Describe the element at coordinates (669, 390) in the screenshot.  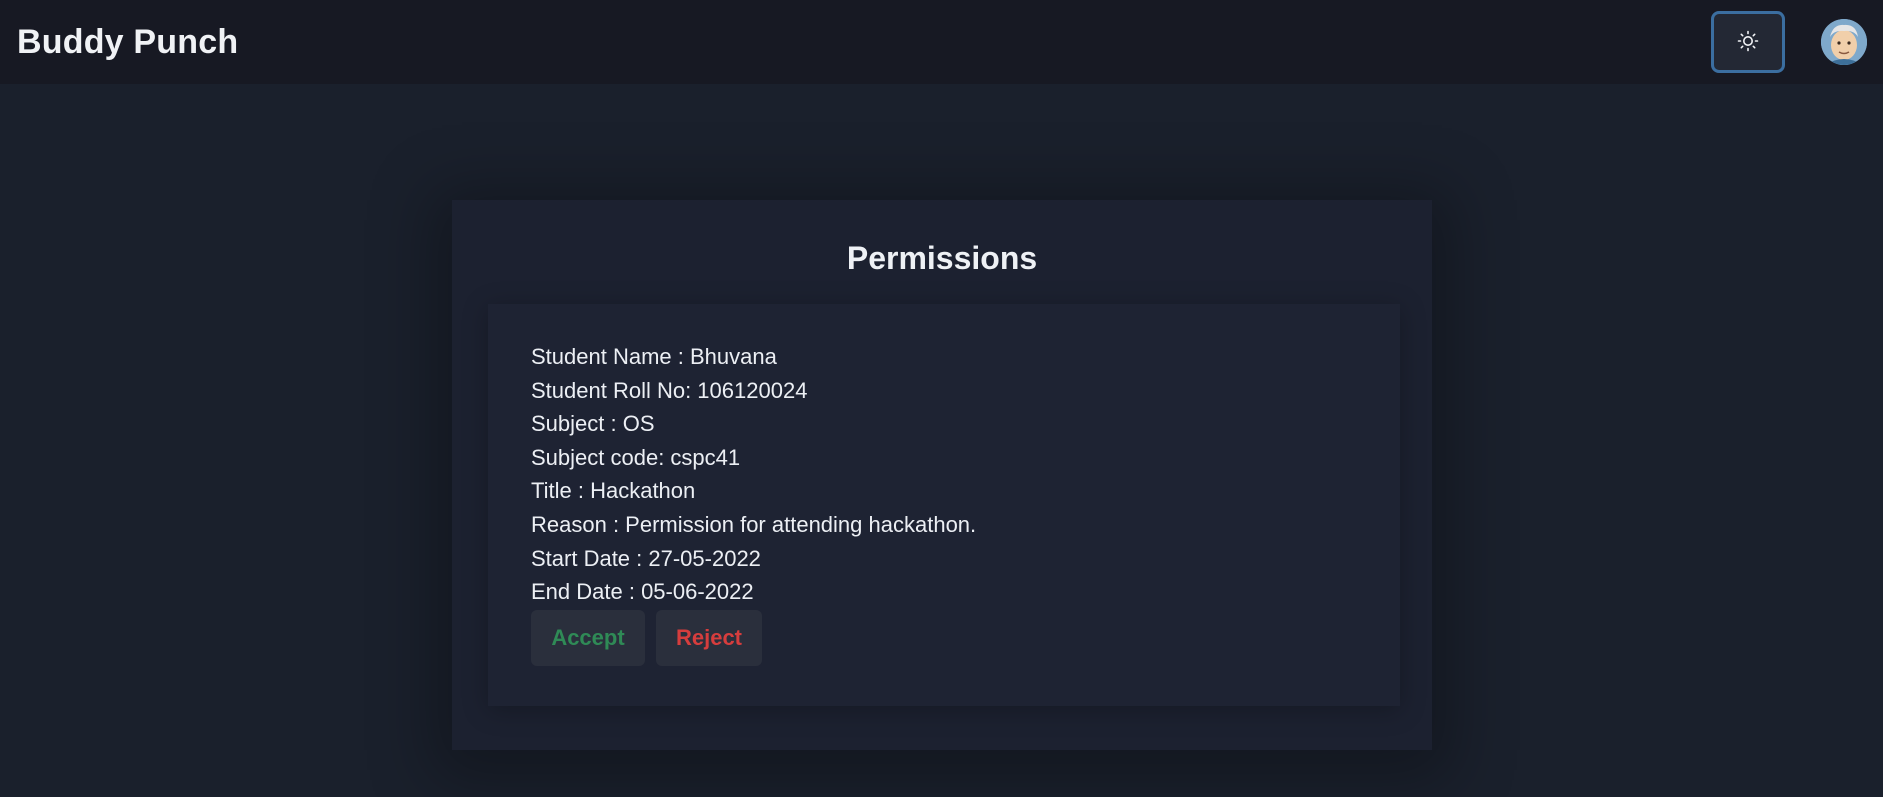
I see `student-roll-no: Student Roll No: 106120024` at that location.